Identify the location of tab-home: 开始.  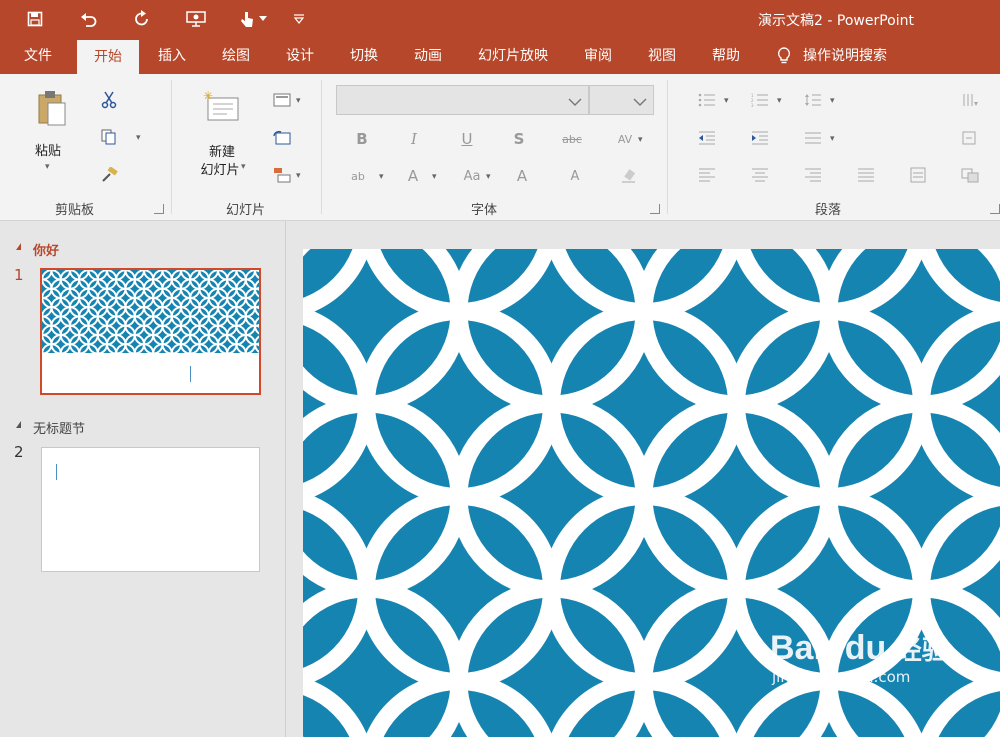
(108, 57).